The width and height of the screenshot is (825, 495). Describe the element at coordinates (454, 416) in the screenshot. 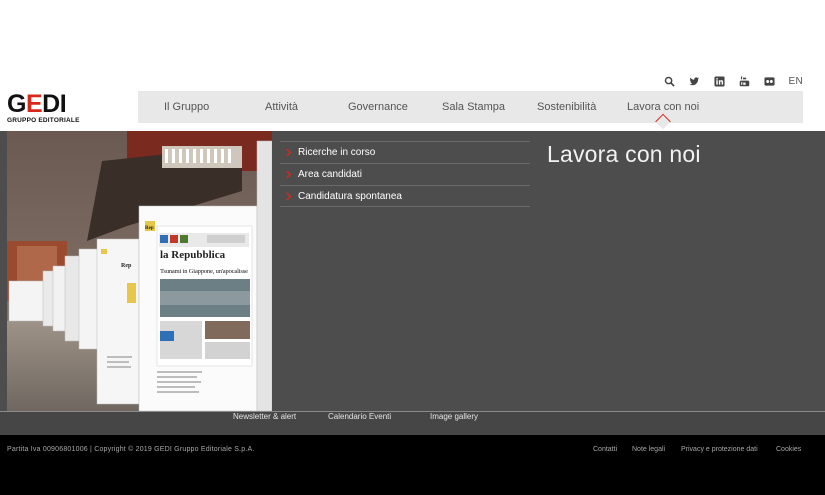

I see `footer-link-image-gallery: Image gallery` at that location.